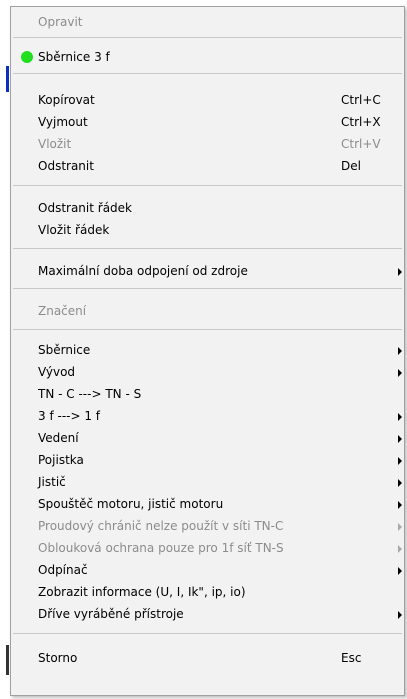 This screenshot has height=699, width=407. What do you see at coordinates (142, 592) in the screenshot?
I see `menu-item-label: Zobrazit informace (U, I, Ik", ip, io)` at bounding box center [142, 592].